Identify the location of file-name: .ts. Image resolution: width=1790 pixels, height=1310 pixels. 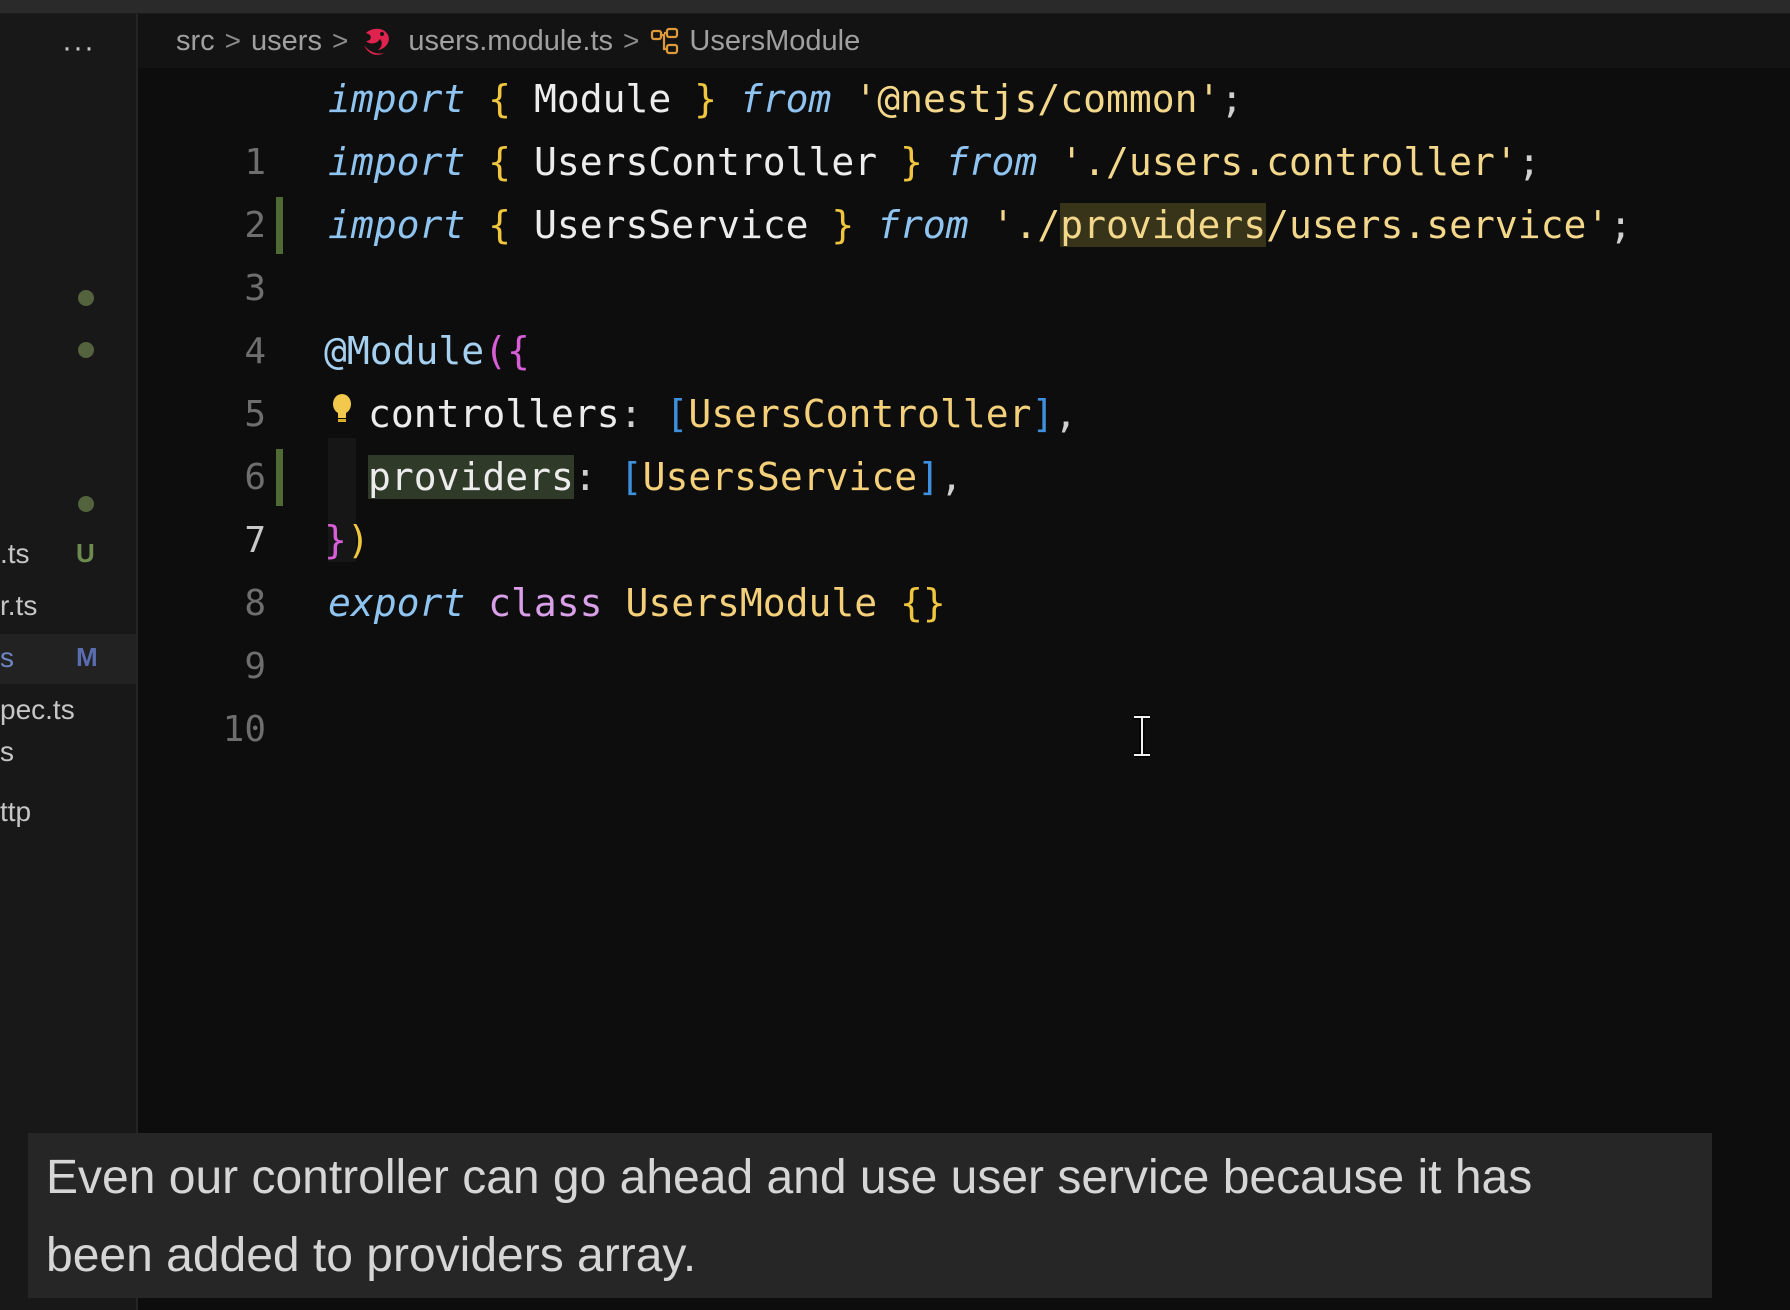
(15, 553).